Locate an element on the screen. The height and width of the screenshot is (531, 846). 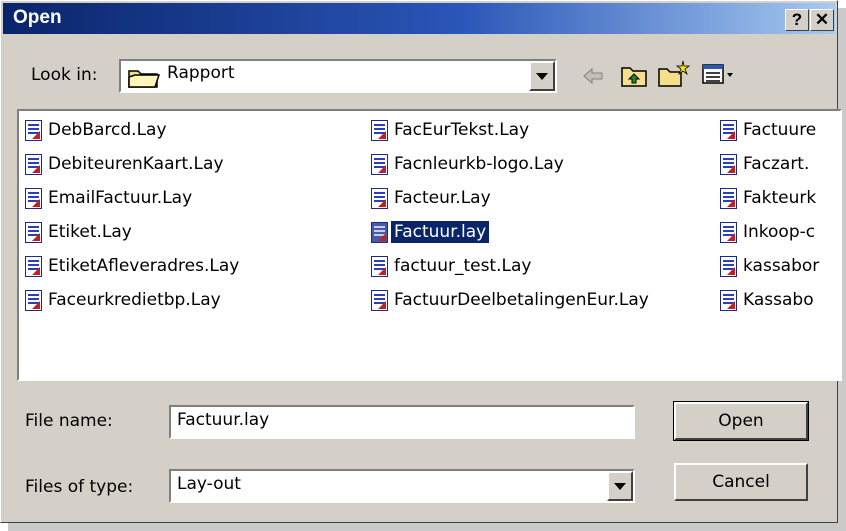
file-item: Fakteurk is located at coordinates (769, 198).